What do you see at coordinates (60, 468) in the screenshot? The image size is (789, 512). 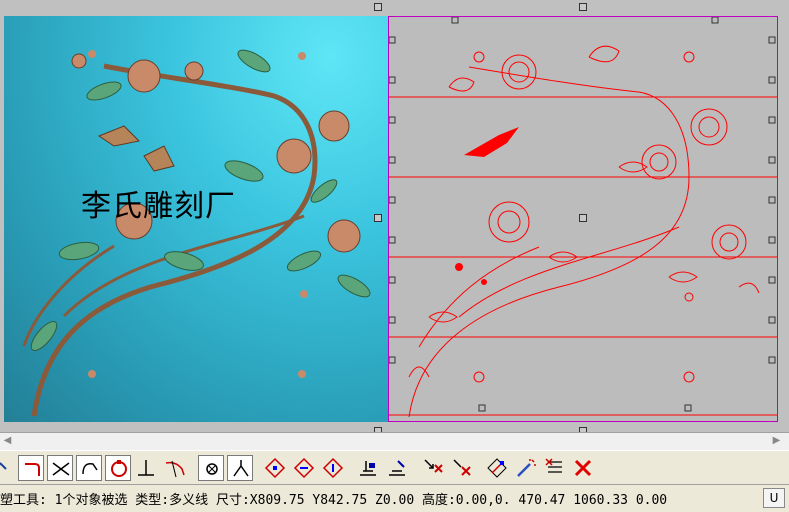 I see `cut-cross-icon` at bounding box center [60, 468].